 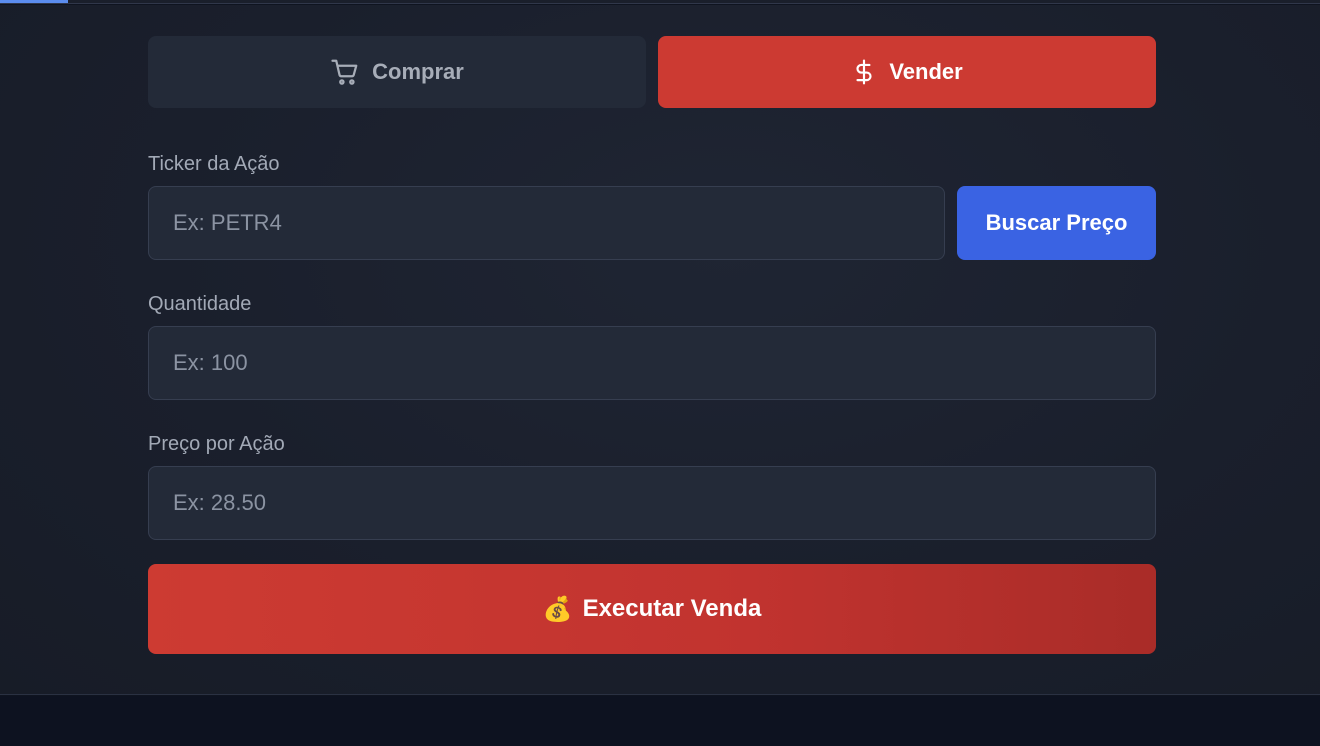 What do you see at coordinates (652, 363) in the screenshot?
I see `quantity-input` at bounding box center [652, 363].